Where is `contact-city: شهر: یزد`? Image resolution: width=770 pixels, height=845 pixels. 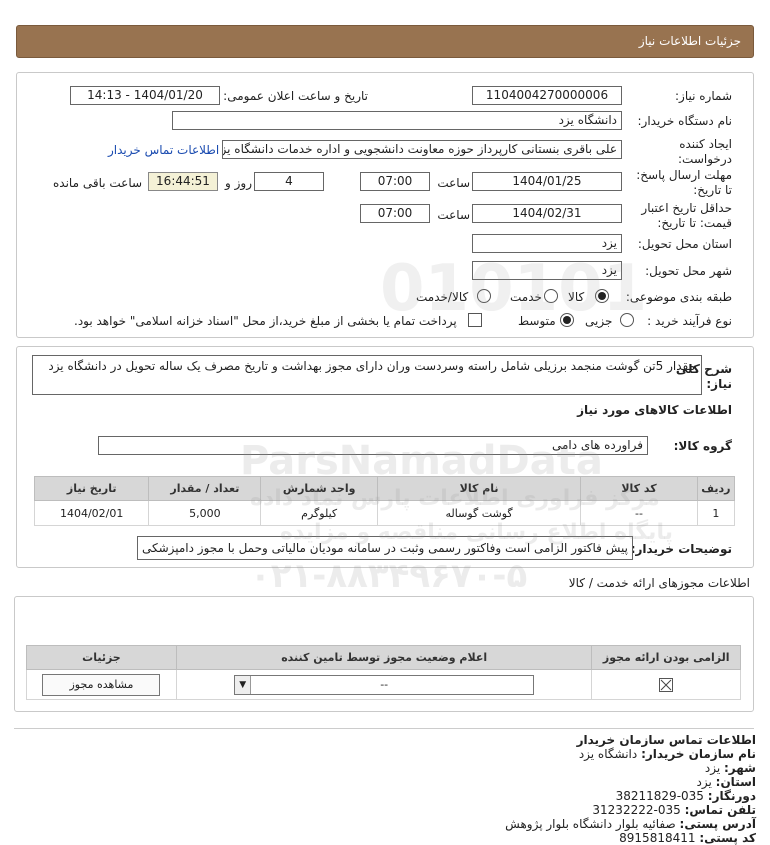
contact-city: شهر: یزد is located at coordinates (730, 768).